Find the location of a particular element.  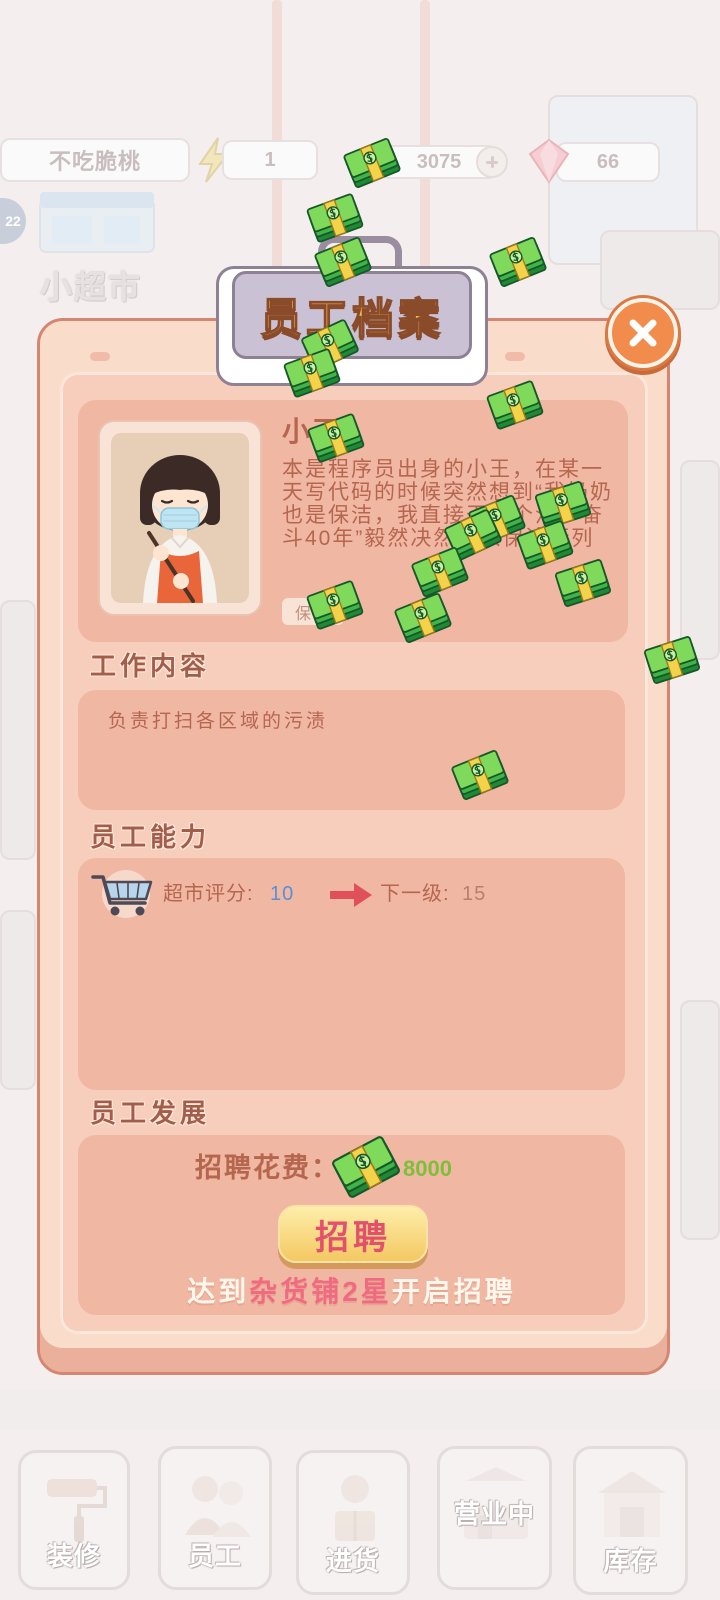

rating-value: 10 is located at coordinates (282, 894).